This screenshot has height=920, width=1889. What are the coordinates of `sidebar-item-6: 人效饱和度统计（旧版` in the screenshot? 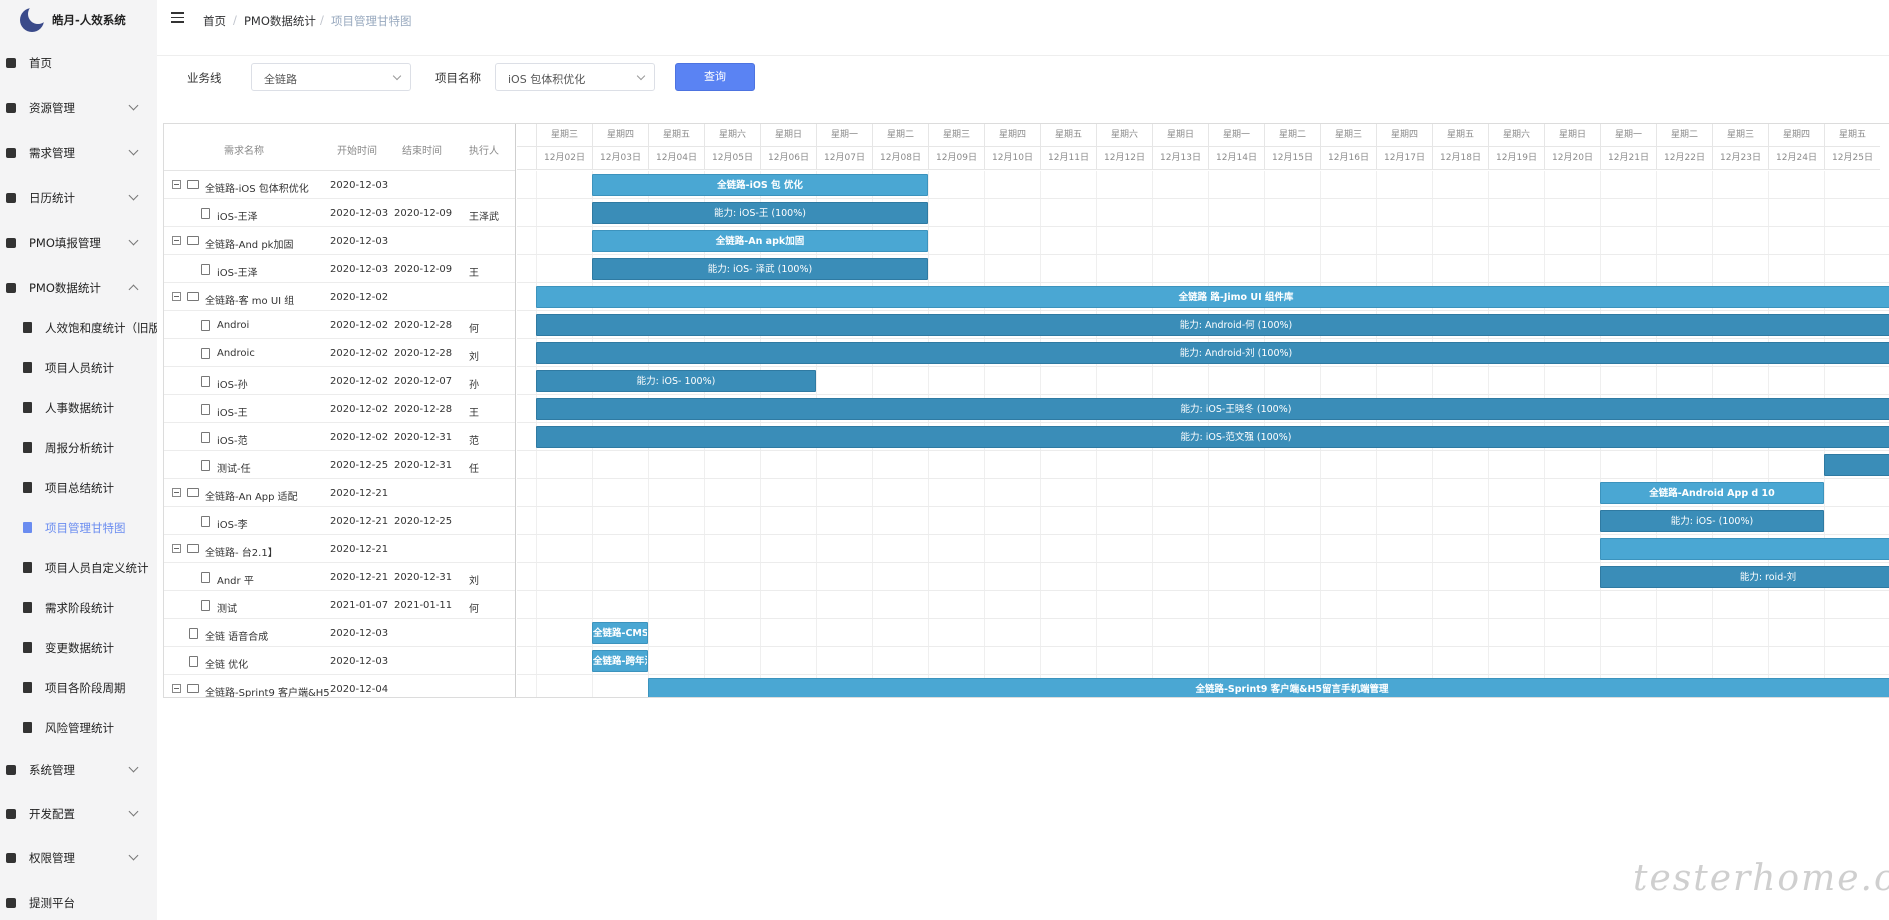 It's located at (78, 328).